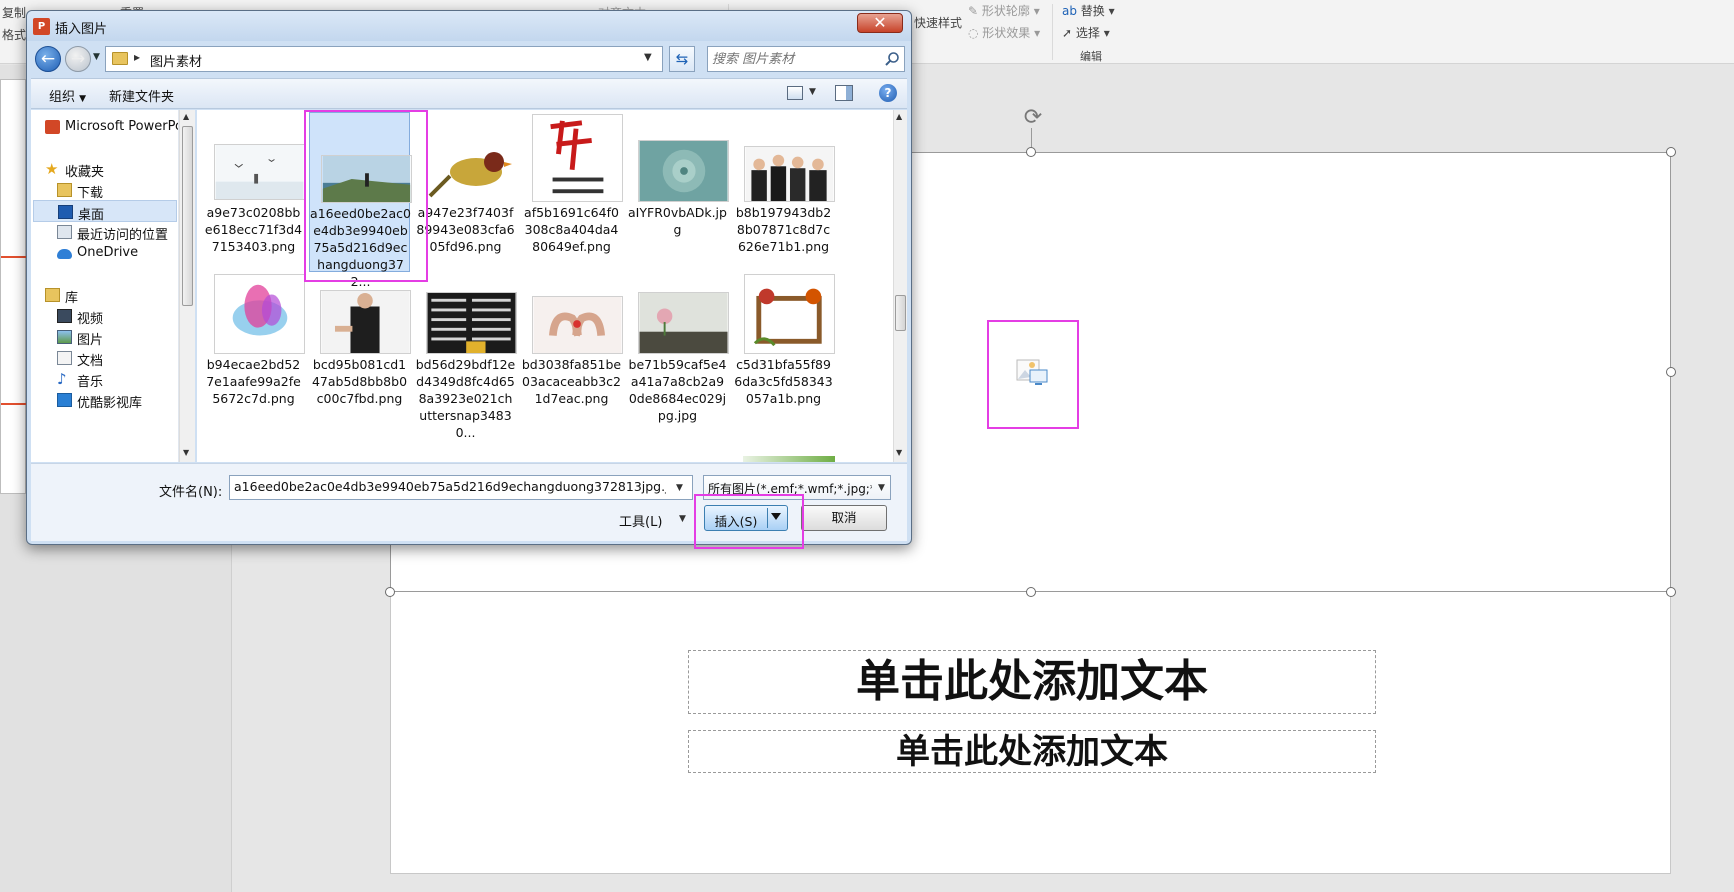 The height and width of the screenshot is (892, 1734). I want to click on preview-pane-icon, so click(844, 93).